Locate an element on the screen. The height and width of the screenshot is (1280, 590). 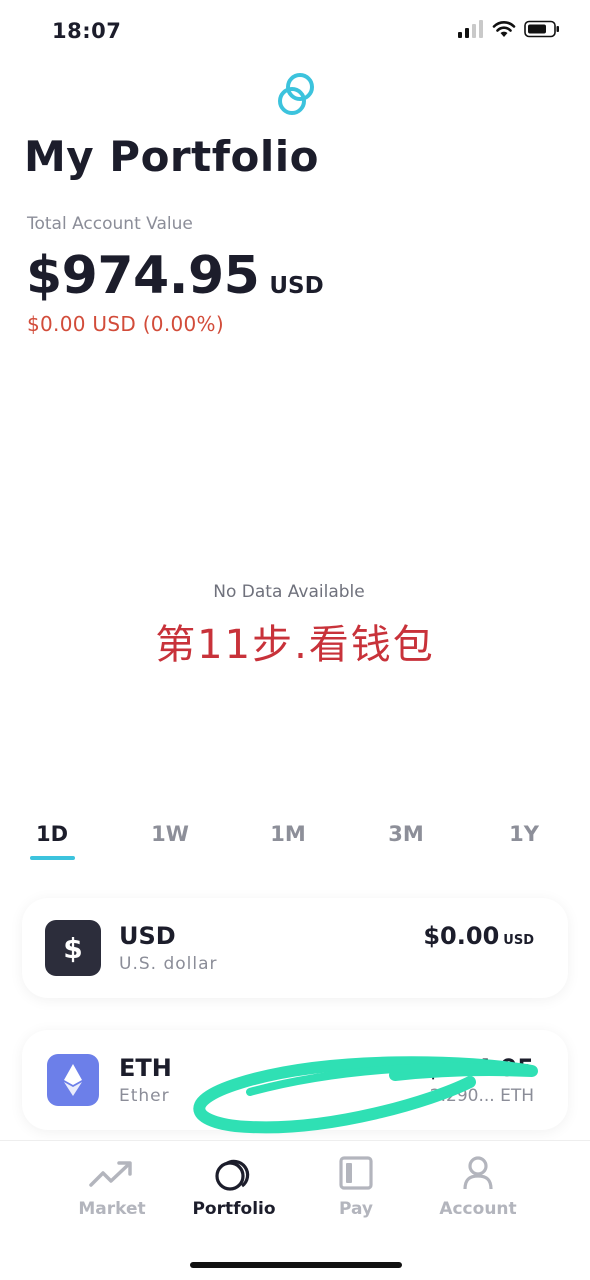
home-indicator is located at coordinates (296, 1265).